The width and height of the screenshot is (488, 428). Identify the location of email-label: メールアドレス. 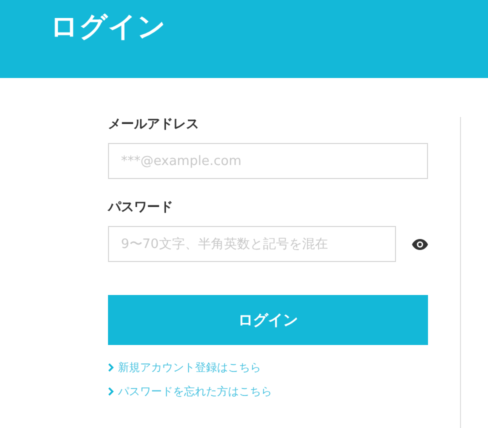
(153, 125).